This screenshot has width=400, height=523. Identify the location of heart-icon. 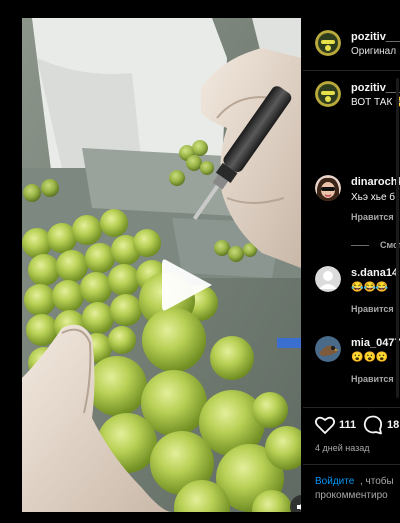
(325, 425).